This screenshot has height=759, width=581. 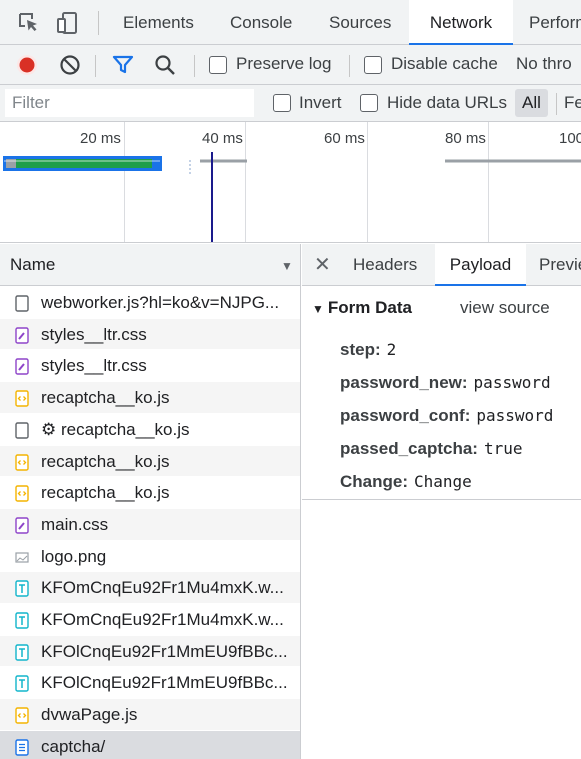 What do you see at coordinates (369, 103) in the screenshot?
I see `hide-data-urls-checkbox` at bounding box center [369, 103].